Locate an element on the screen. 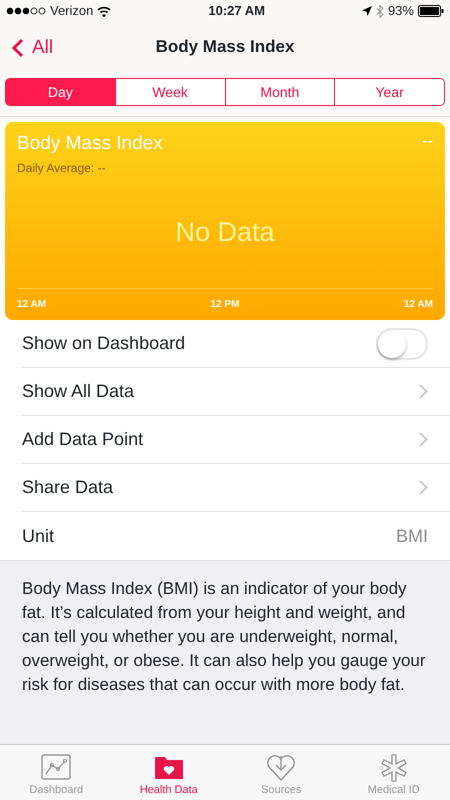 The height and width of the screenshot is (800, 450). list-row: Share Data is located at coordinates (236, 488).